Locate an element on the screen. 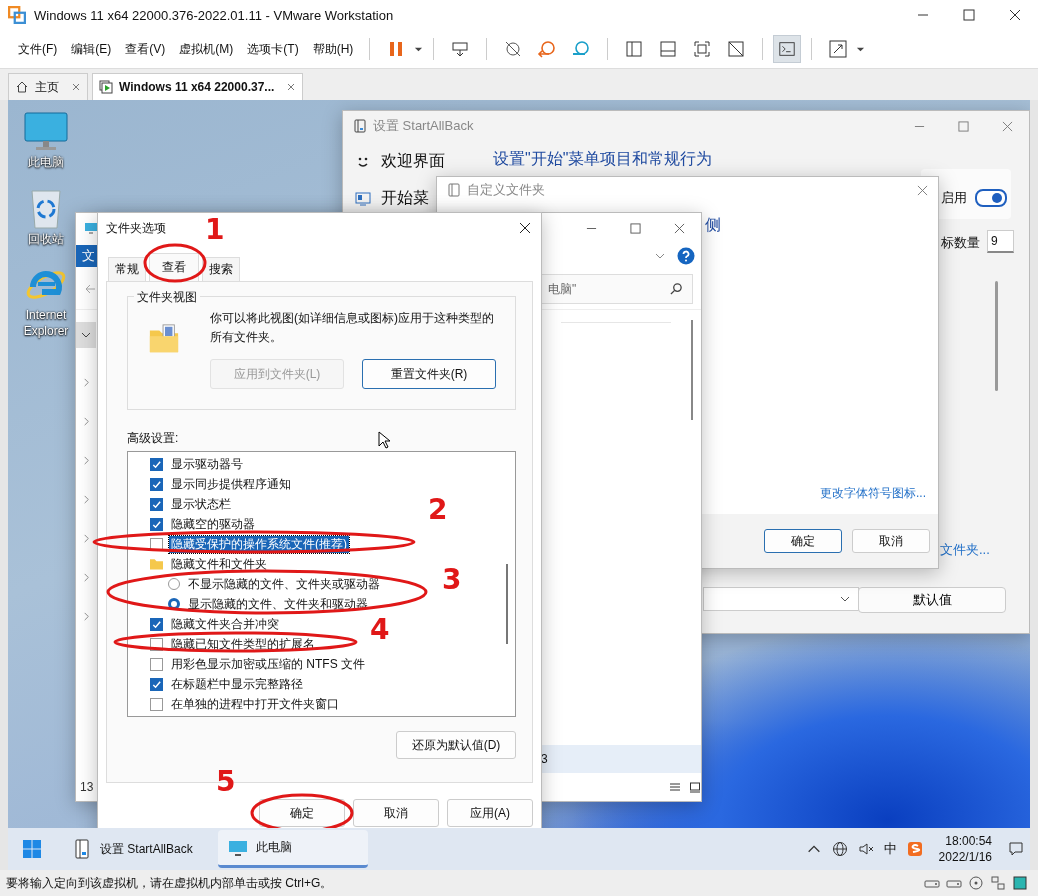 The height and width of the screenshot is (896, 1038). dialog-button: 应用(A) is located at coordinates (490, 813).